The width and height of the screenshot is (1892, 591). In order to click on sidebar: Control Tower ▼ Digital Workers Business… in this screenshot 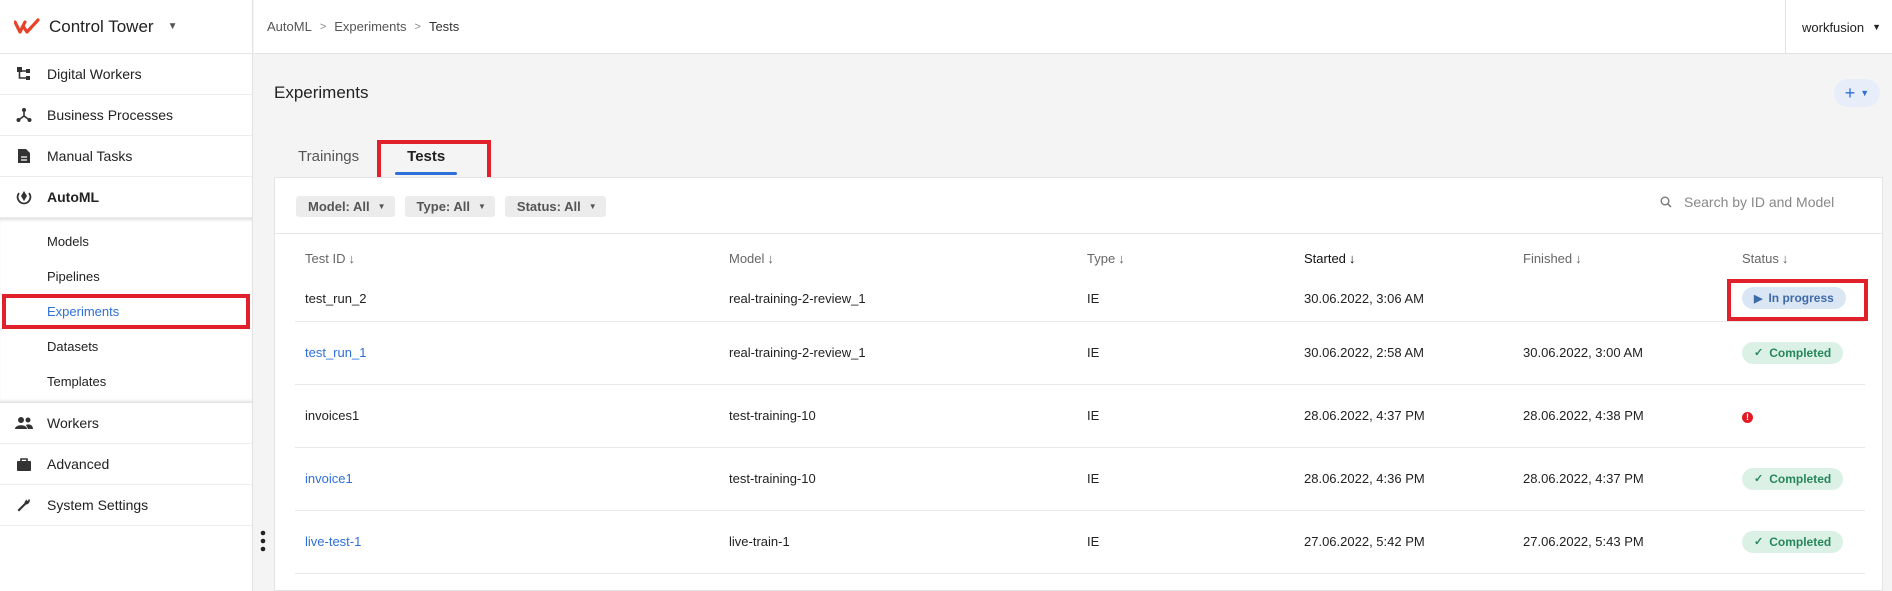, I will do `click(126, 295)`.